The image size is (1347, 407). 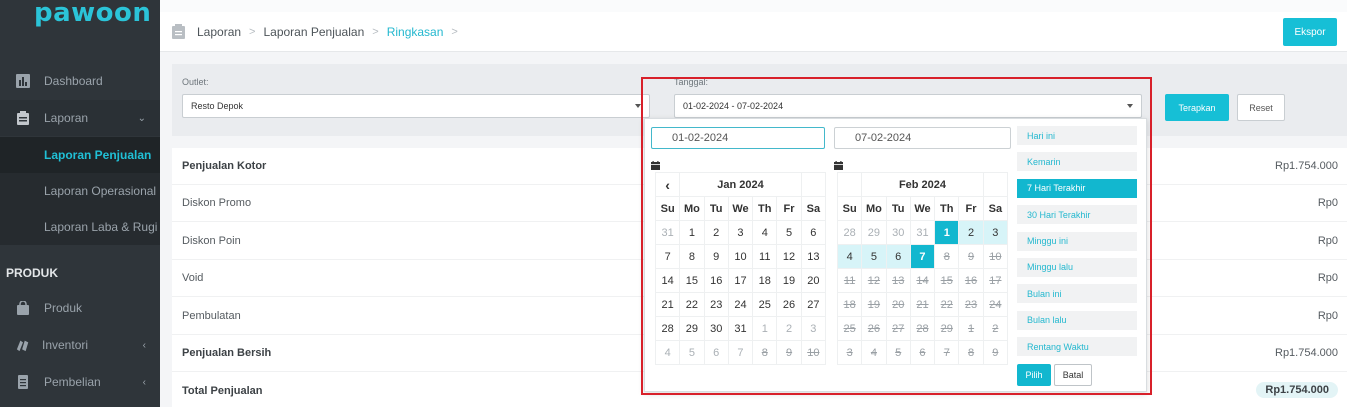 I want to click on date-range-select: 01-02-2024 - 07-02-2024, so click(x=908, y=106).